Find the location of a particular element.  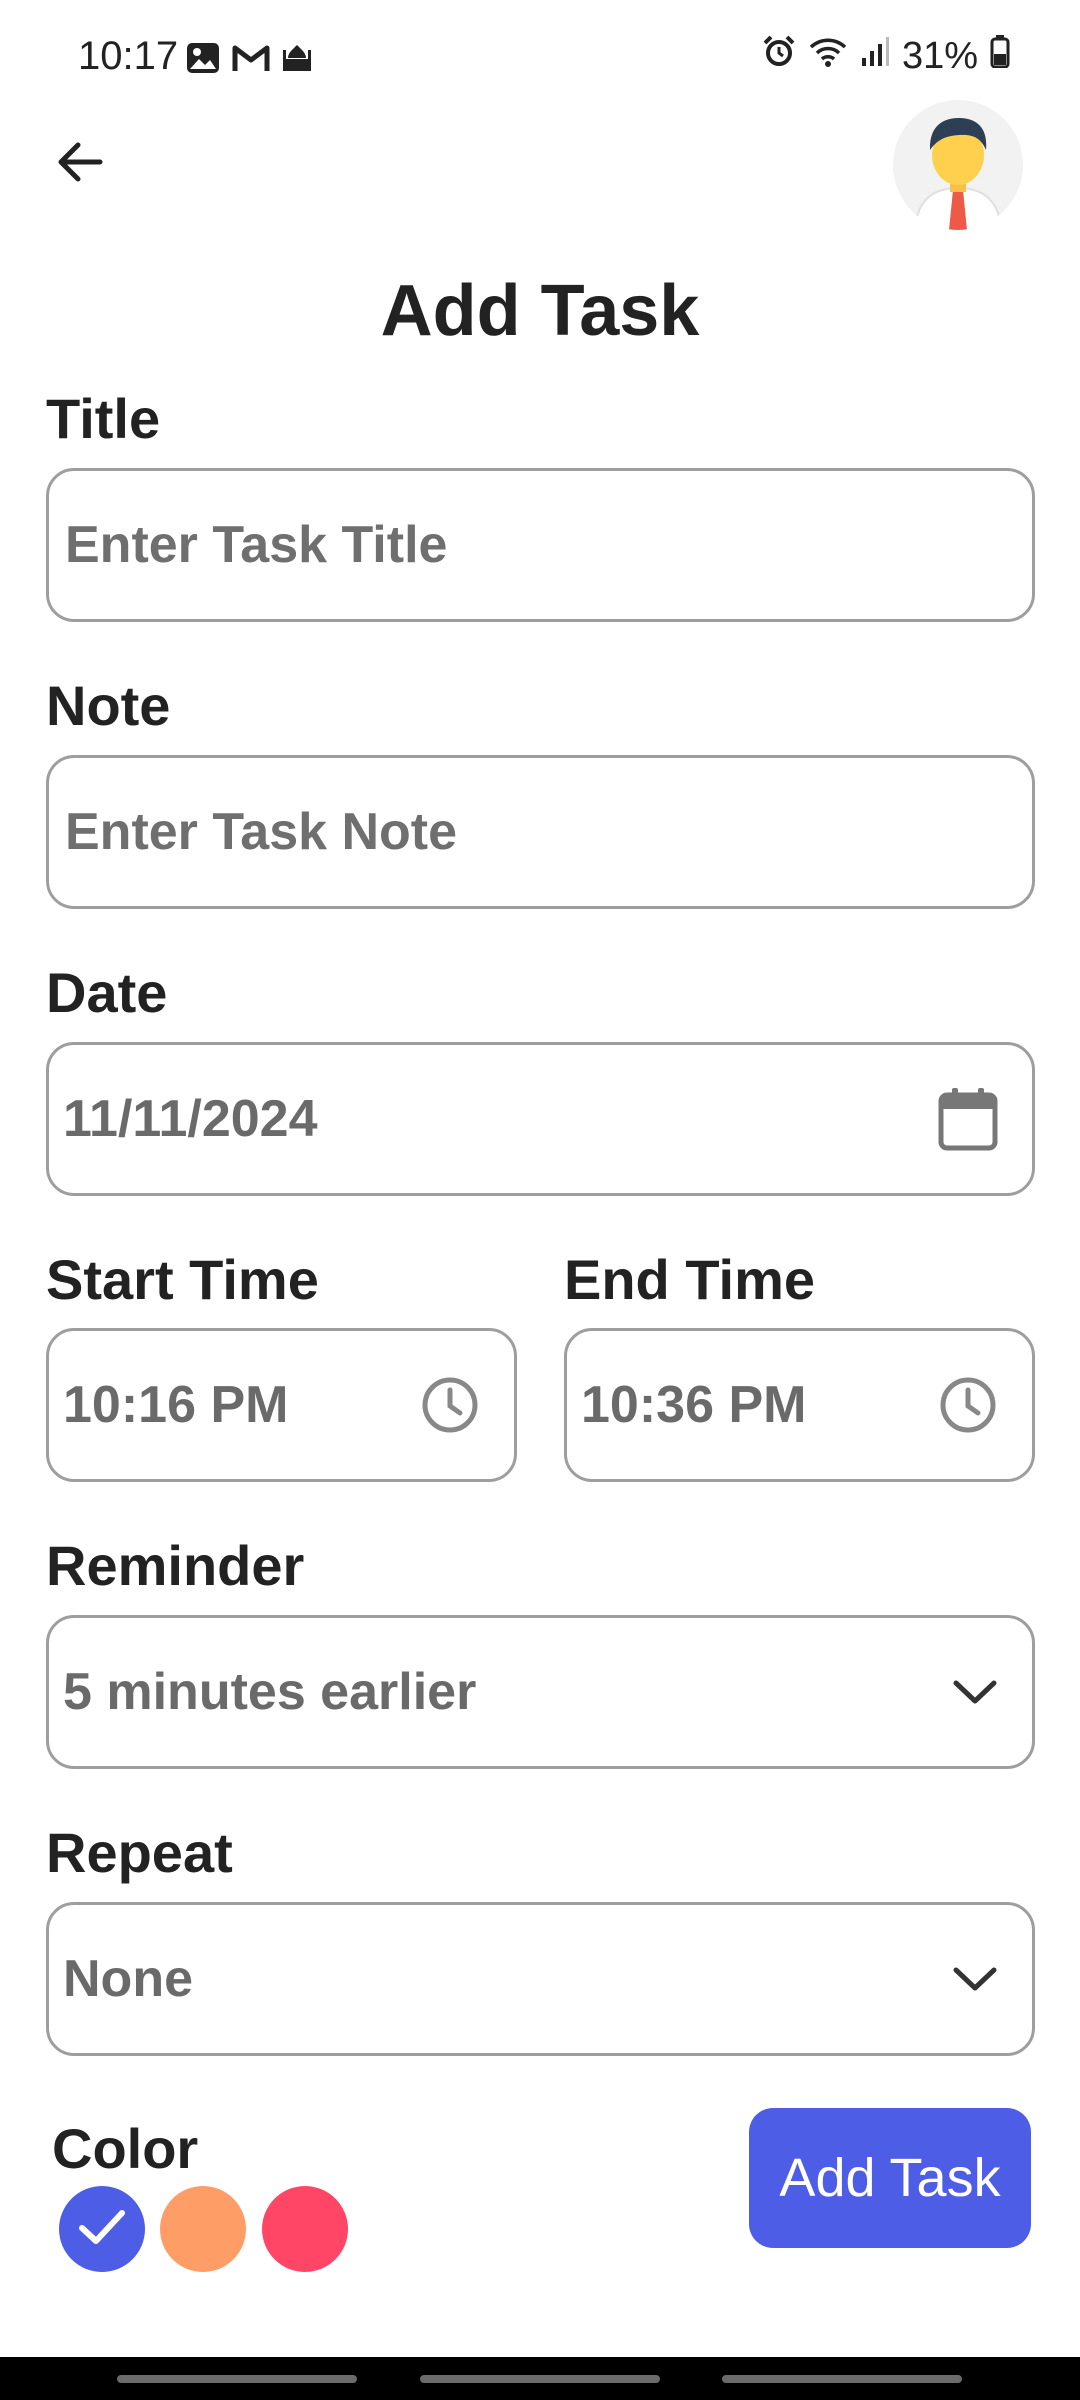

end-time-field: 10:36 PM is located at coordinates (799, 1405).